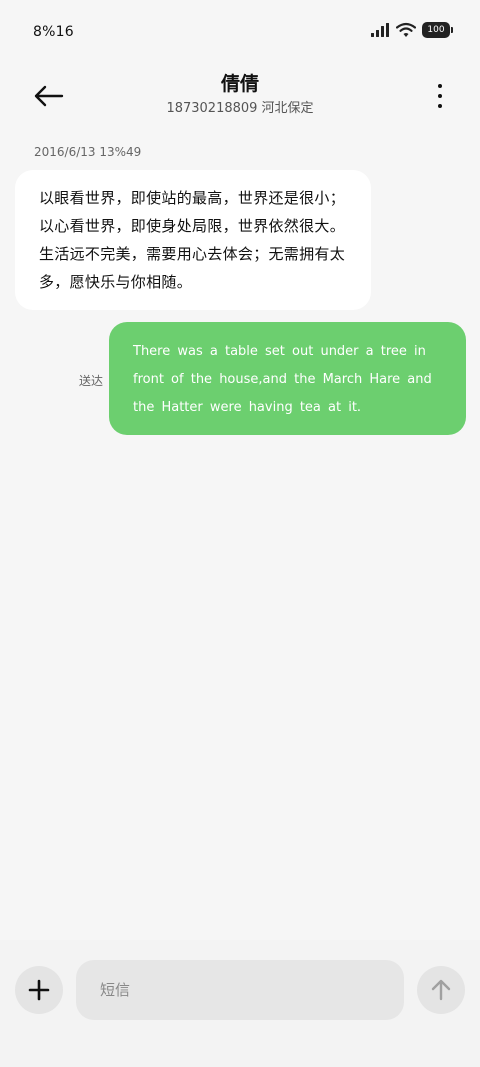  What do you see at coordinates (240, 108) in the screenshot?
I see `contact-detail: 18730218809 河北保定` at bounding box center [240, 108].